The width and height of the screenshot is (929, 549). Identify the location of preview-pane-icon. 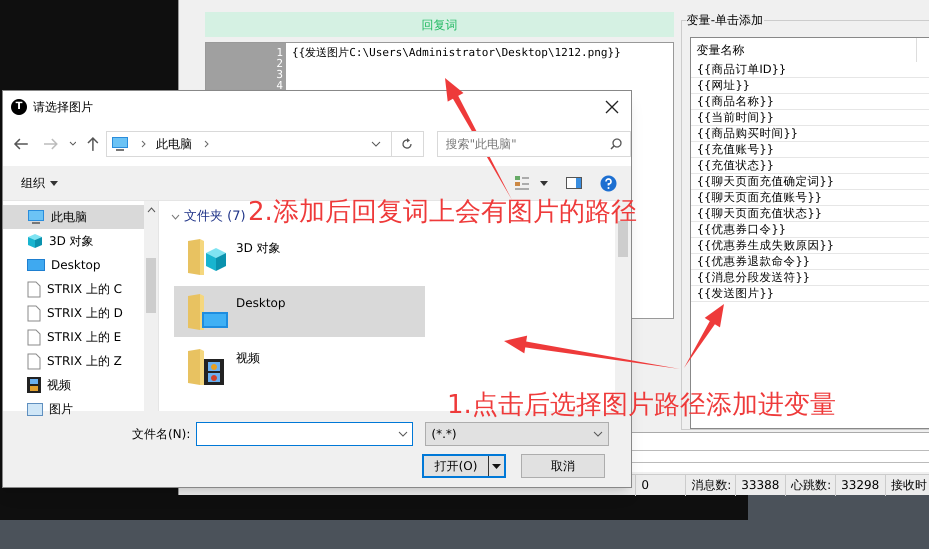
(574, 183).